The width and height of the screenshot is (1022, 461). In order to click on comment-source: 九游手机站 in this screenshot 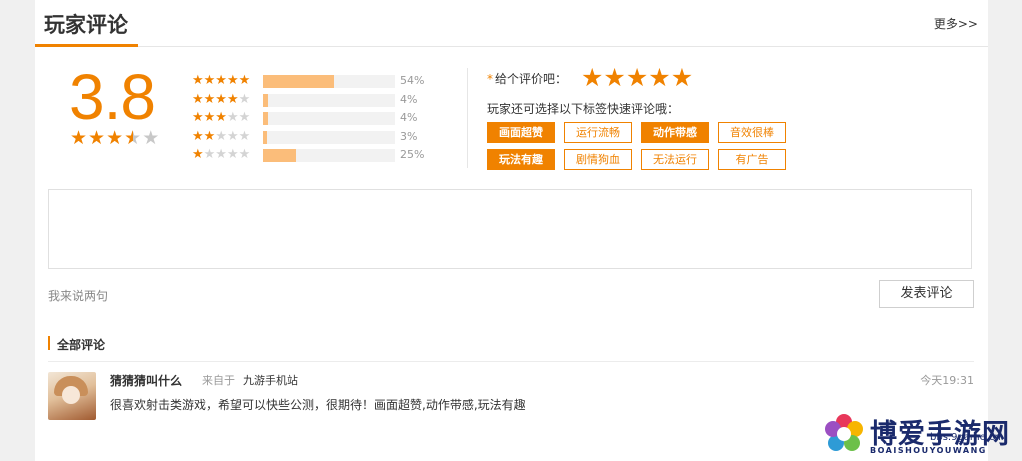, I will do `click(270, 380)`.